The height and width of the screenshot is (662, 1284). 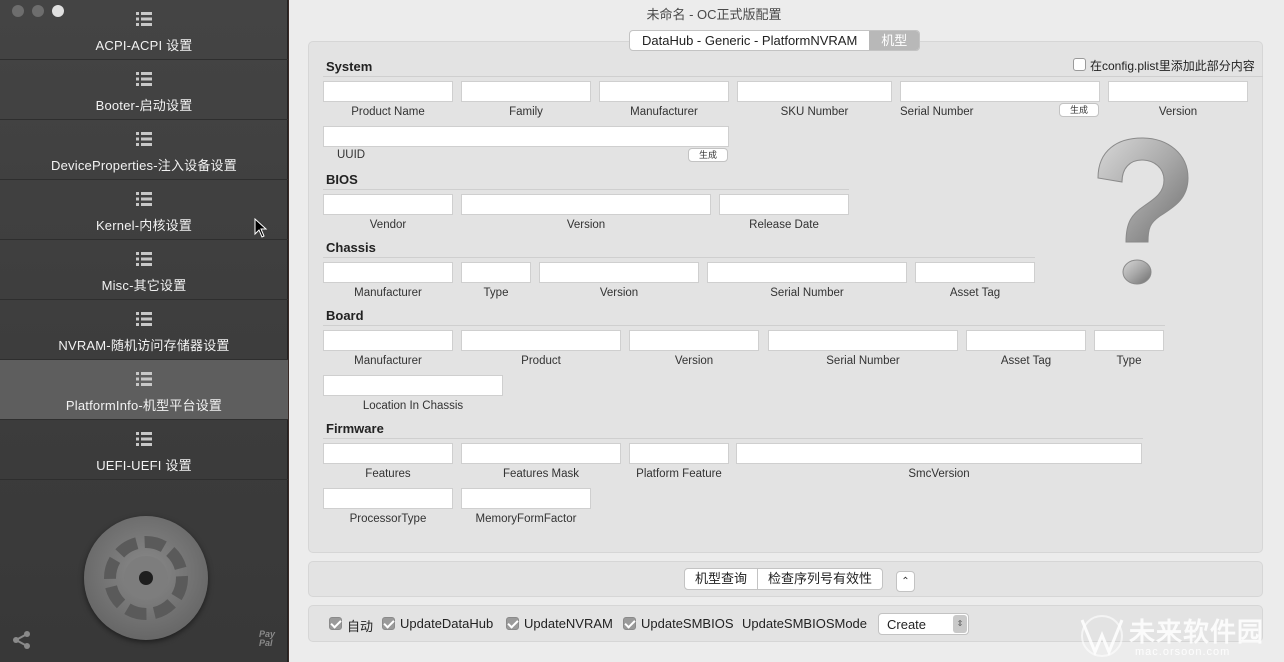 What do you see at coordinates (629, 623) in the screenshot?
I see `update-smbios-checkbox` at bounding box center [629, 623].